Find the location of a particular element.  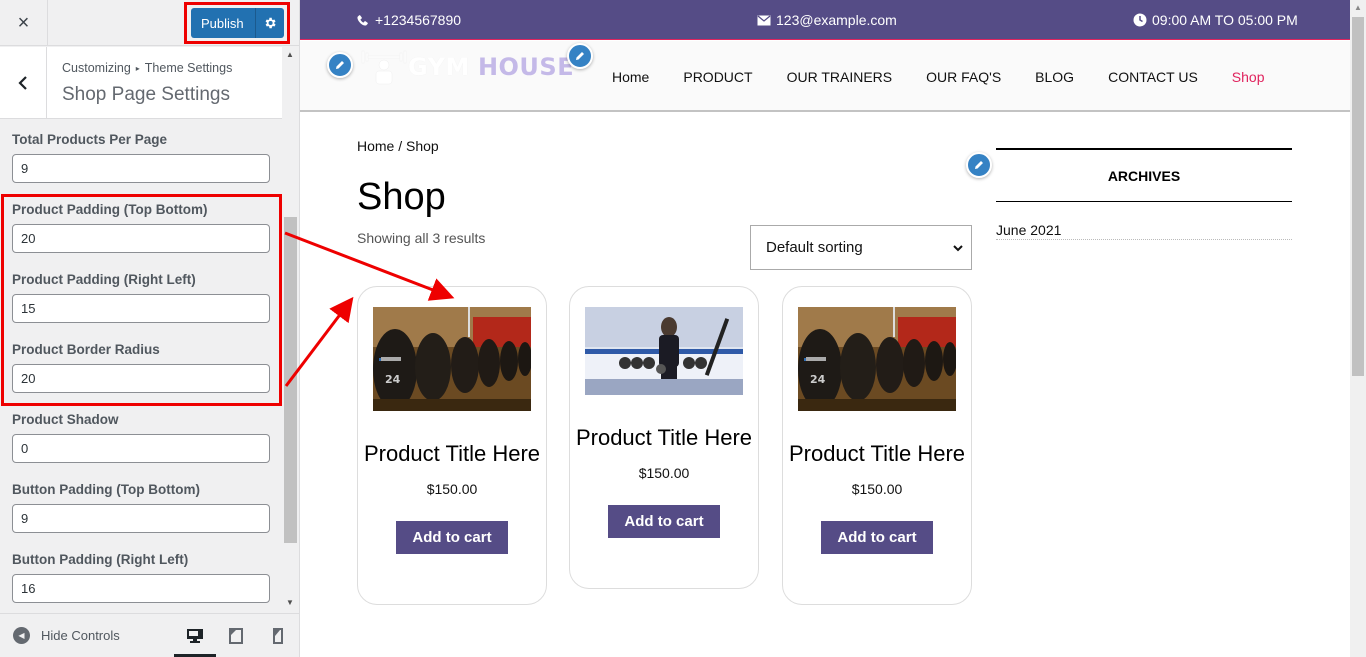

topbar-email: 123@example.com is located at coordinates (827, 20).